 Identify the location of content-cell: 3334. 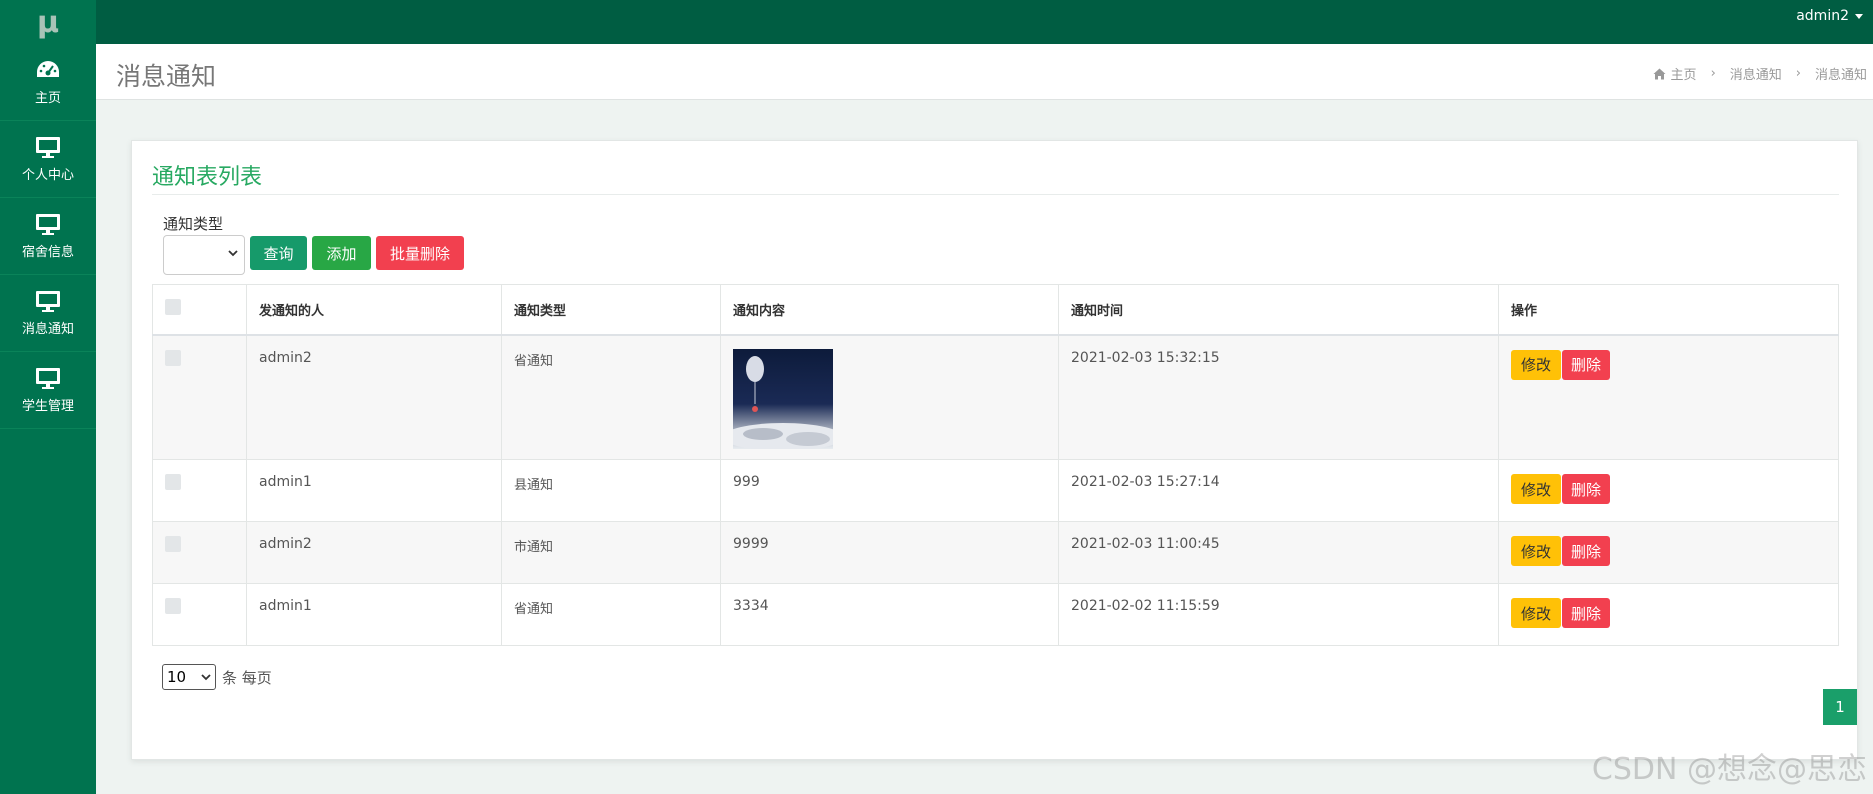
(889, 614).